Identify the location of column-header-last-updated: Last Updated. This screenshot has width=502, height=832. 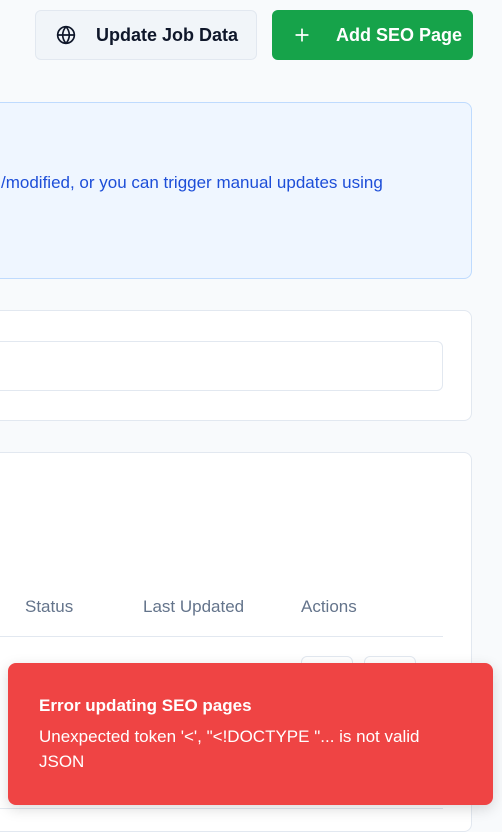
(193, 607).